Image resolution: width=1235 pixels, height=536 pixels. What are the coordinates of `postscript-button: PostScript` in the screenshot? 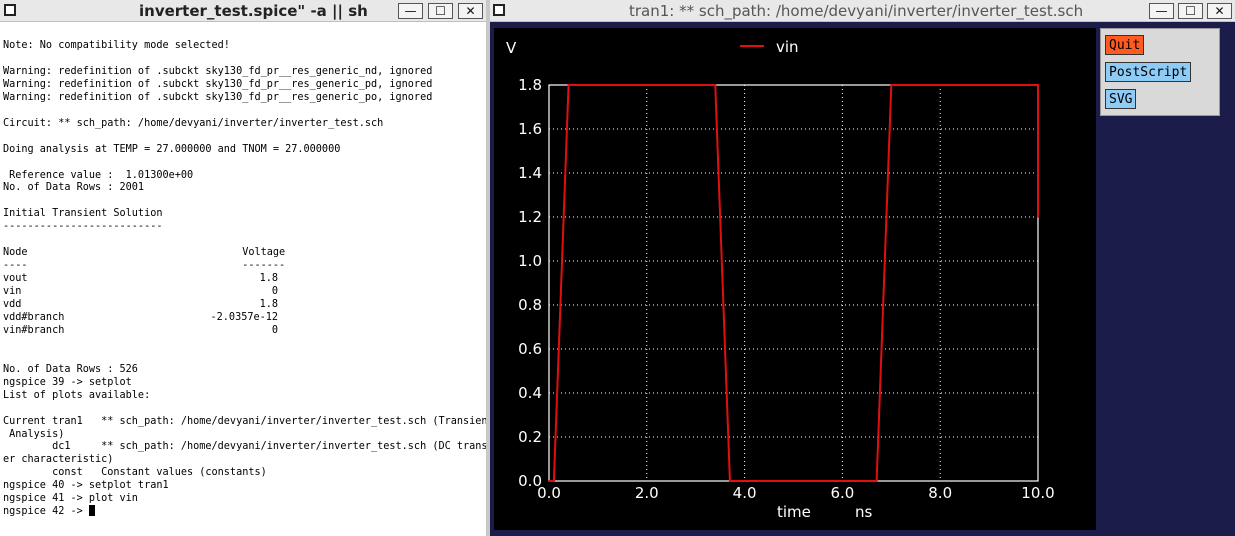 It's located at (1148, 72).